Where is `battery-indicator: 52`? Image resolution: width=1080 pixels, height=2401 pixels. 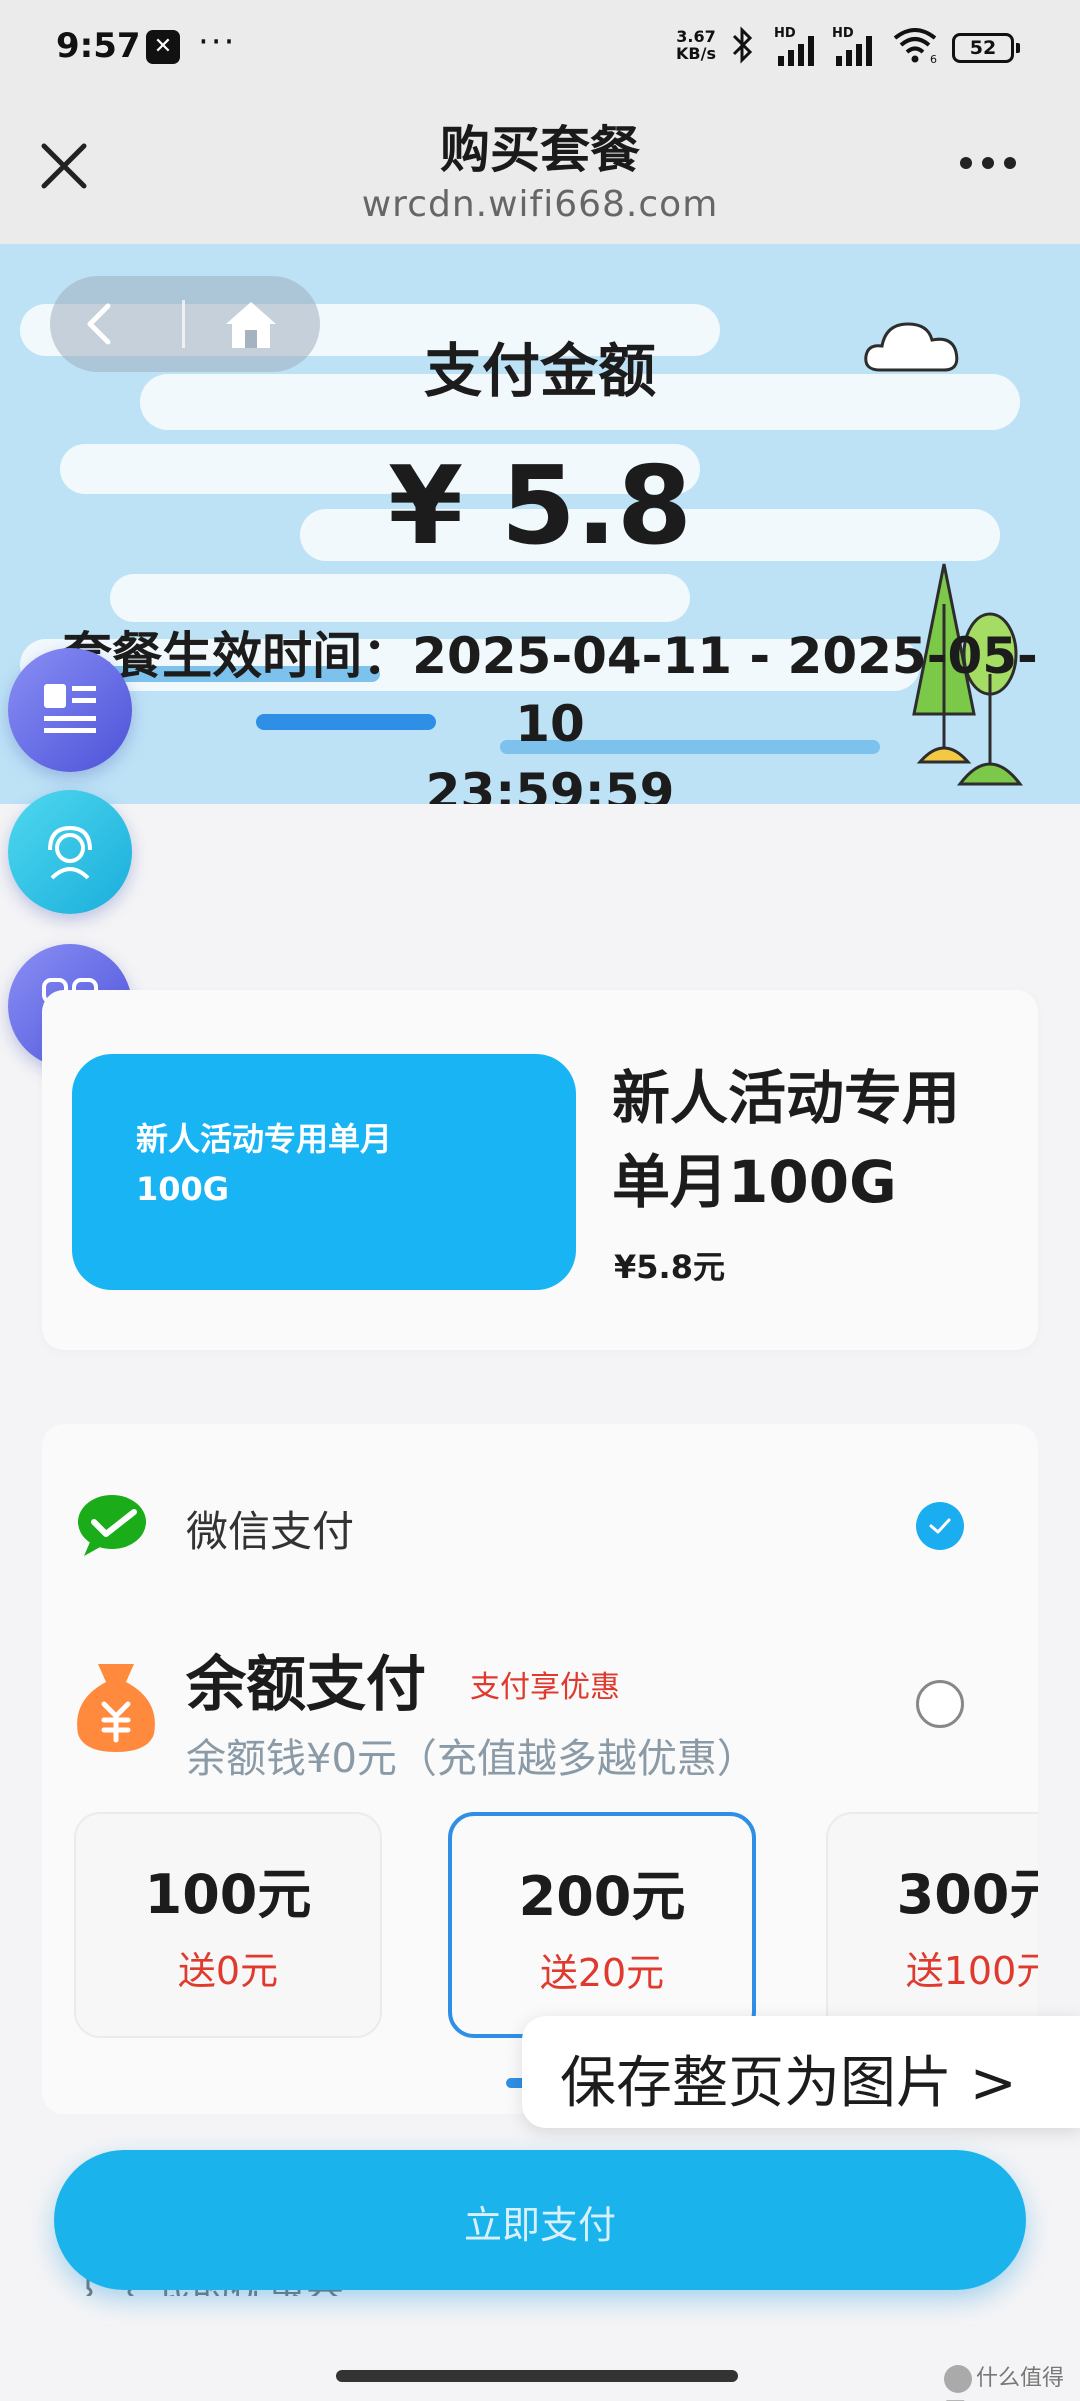 battery-indicator: 52 is located at coordinates (986, 48).